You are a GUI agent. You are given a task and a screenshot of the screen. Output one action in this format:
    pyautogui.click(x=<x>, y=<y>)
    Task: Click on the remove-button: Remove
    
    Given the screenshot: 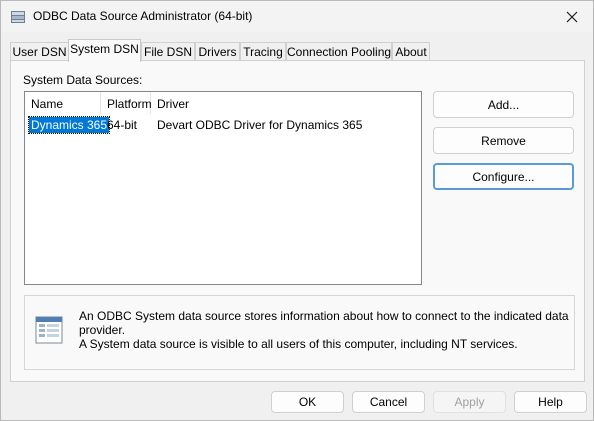 What is the action you would take?
    pyautogui.click(x=503, y=140)
    